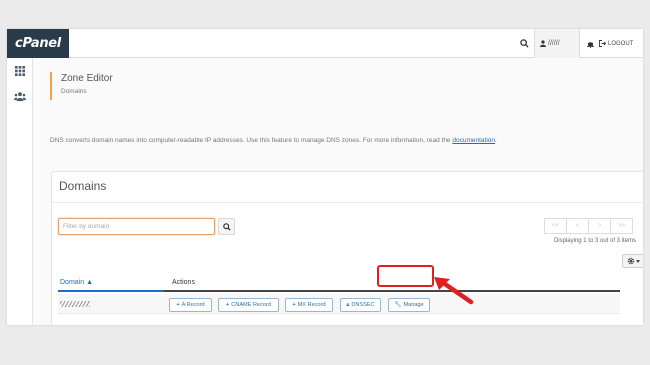 This screenshot has height=365, width=650. What do you see at coordinates (81, 86) in the screenshot?
I see `page-heading: Zone Editor Domains` at bounding box center [81, 86].